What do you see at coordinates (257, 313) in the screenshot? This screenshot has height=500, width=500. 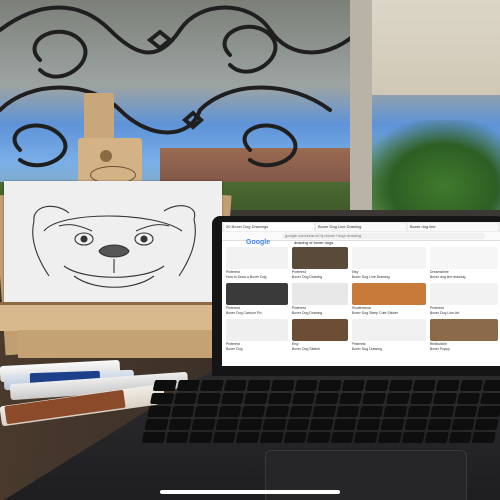 I see `result-caption: Boxer Dog Cartoon Pic` at bounding box center [257, 313].